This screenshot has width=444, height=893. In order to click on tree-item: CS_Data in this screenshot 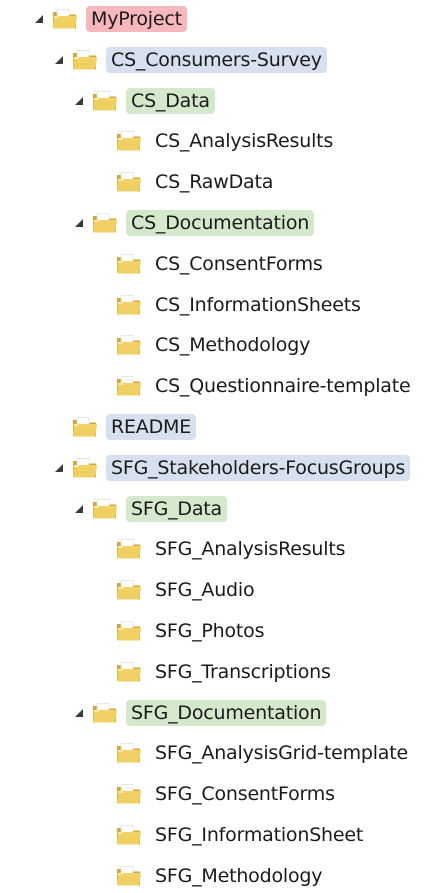, I will do `click(143, 101)`.